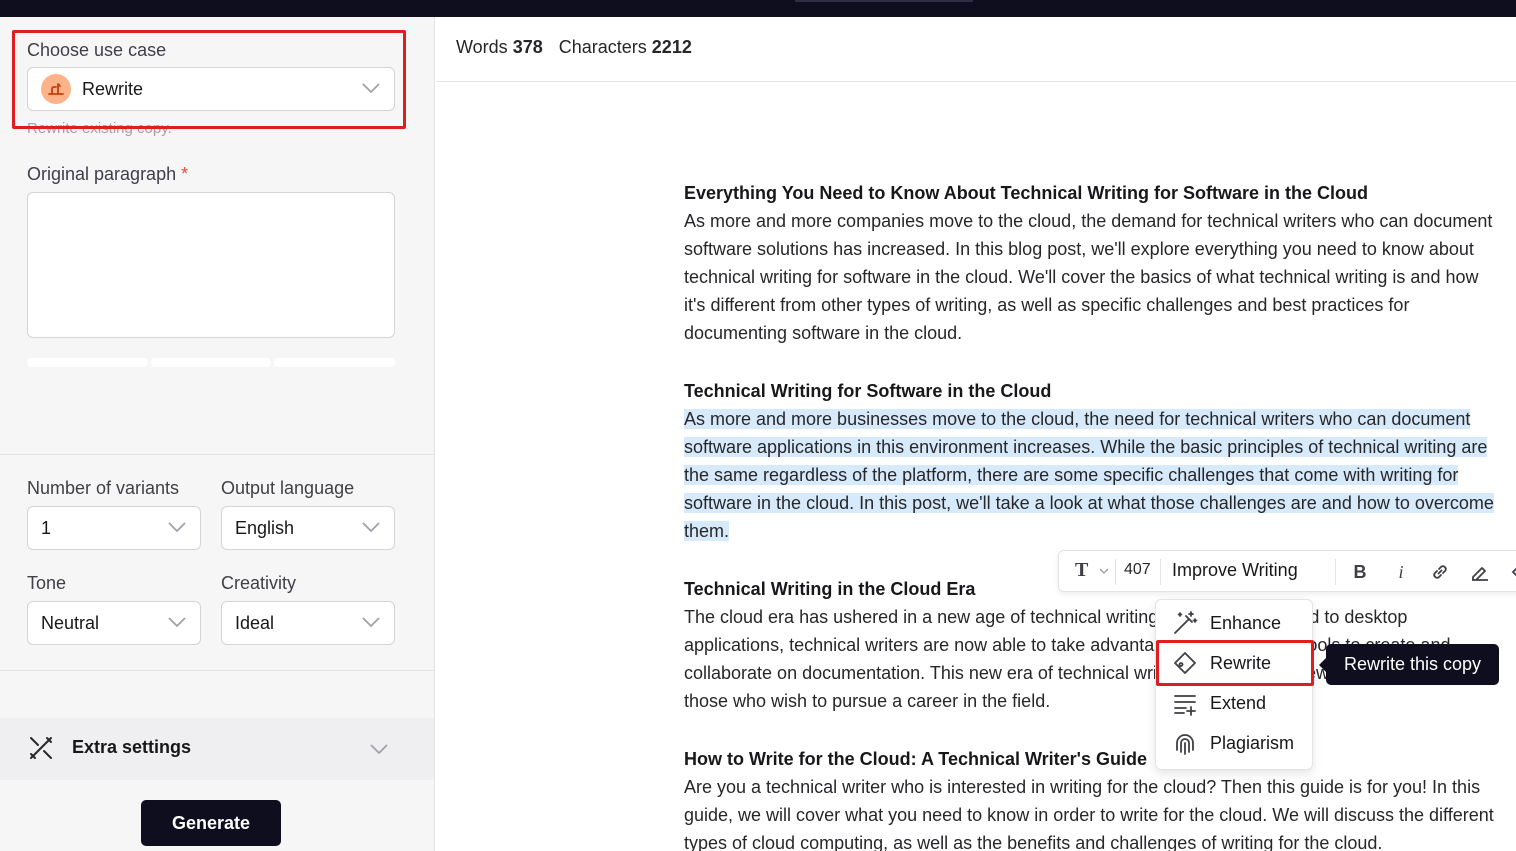  What do you see at coordinates (1440, 572) in the screenshot?
I see `link-icon` at bounding box center [1440, 572].